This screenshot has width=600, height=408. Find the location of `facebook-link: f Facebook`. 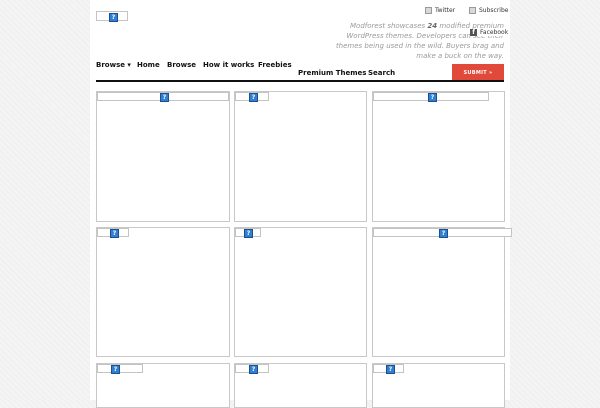

facebook-link: f Facebook is located at coordinates (490, 32).